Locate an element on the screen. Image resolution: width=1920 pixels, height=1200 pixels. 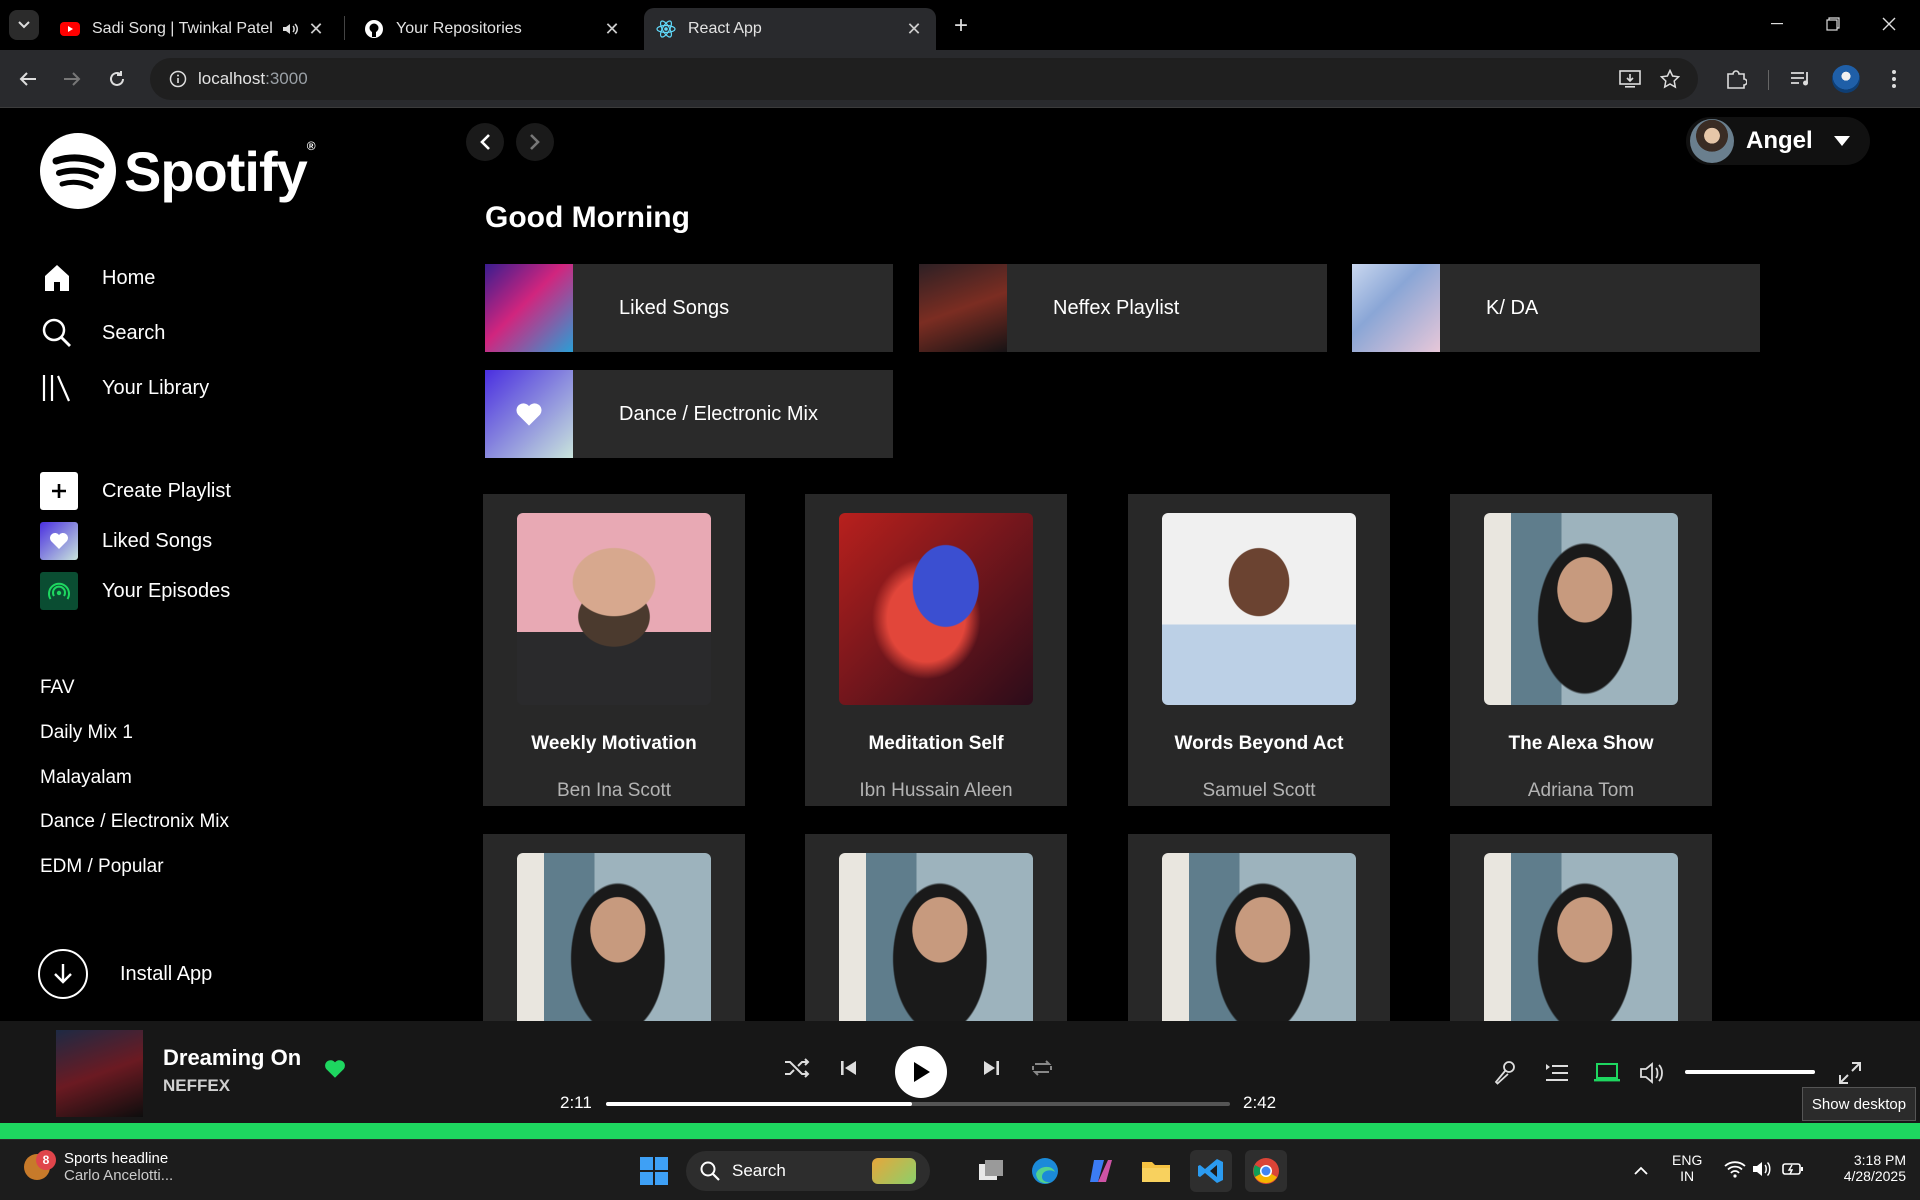
forward-button is located at coordinates (72, 79).